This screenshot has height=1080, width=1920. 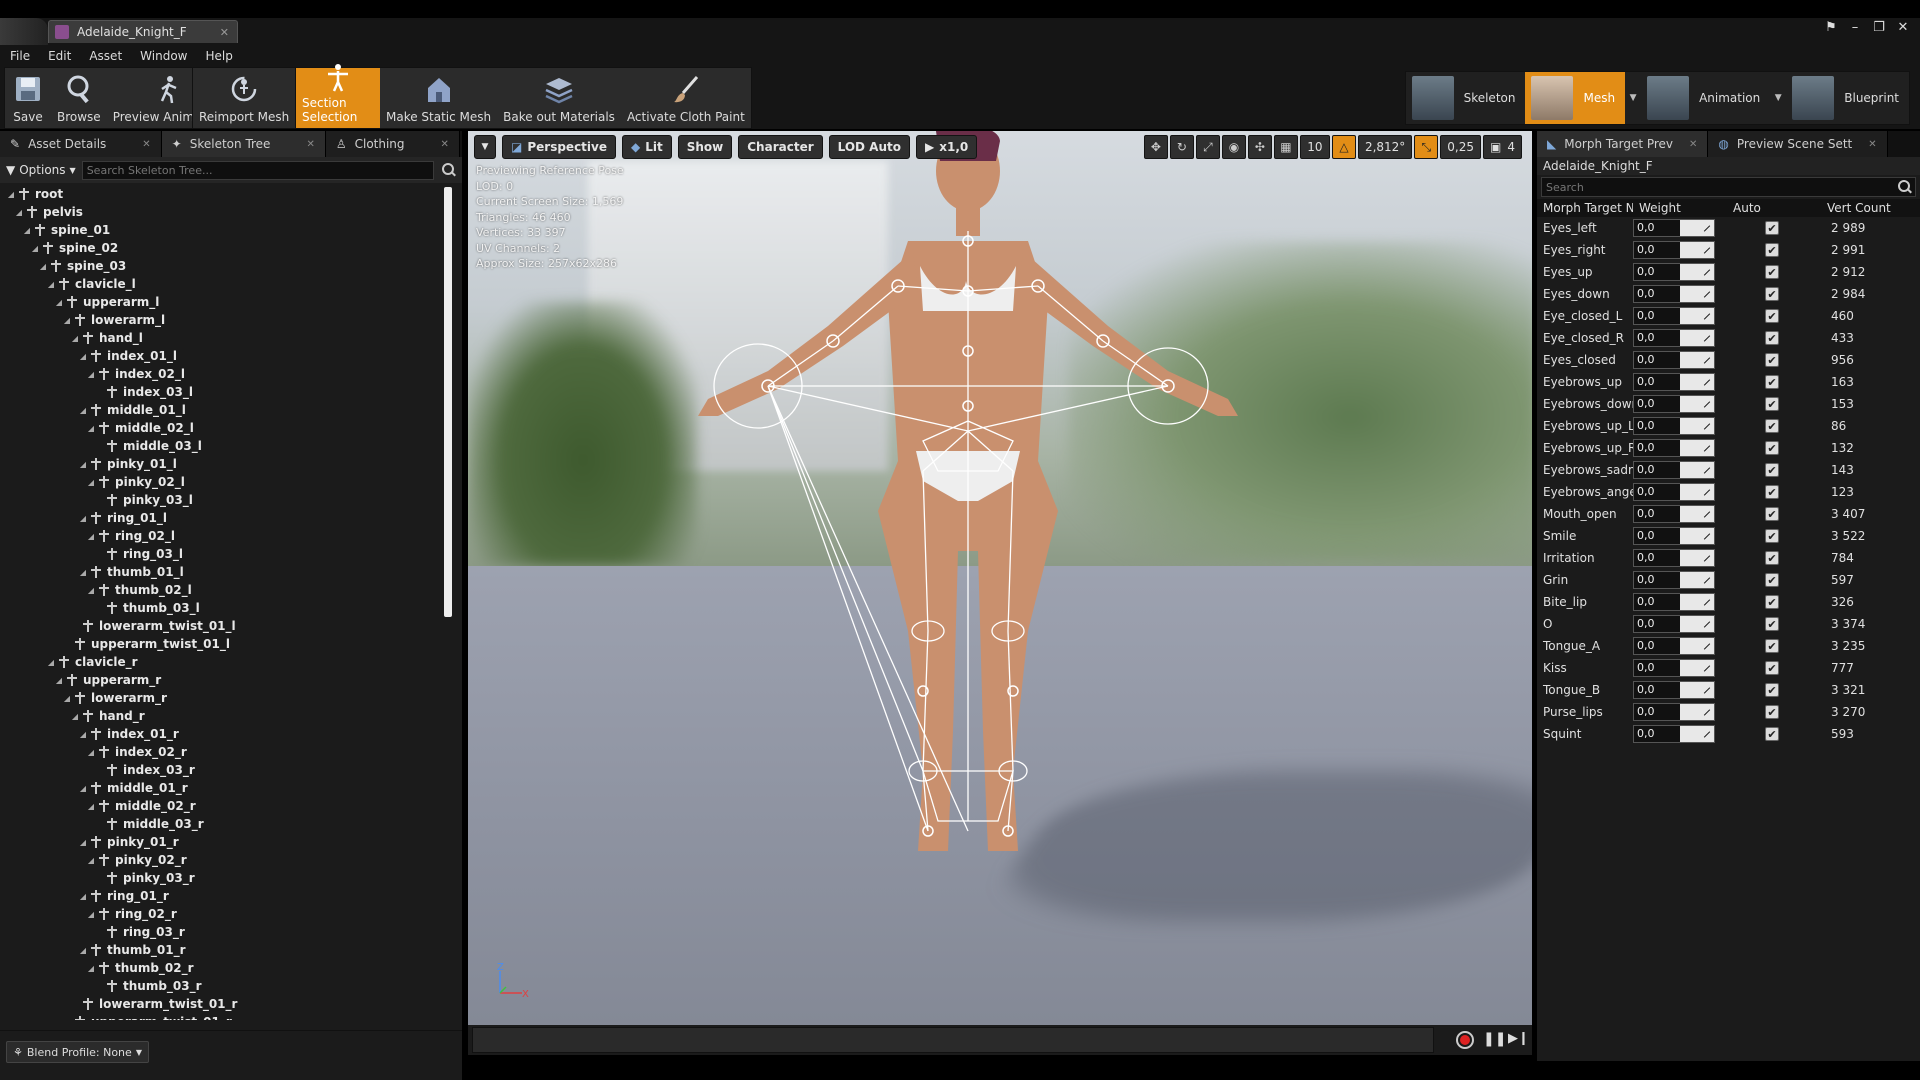 What do you see at coordinates (225, 356) in the screenshot?
I see `bone-tree-row: ◢ index_01_l` at bounding box center [225, 356].